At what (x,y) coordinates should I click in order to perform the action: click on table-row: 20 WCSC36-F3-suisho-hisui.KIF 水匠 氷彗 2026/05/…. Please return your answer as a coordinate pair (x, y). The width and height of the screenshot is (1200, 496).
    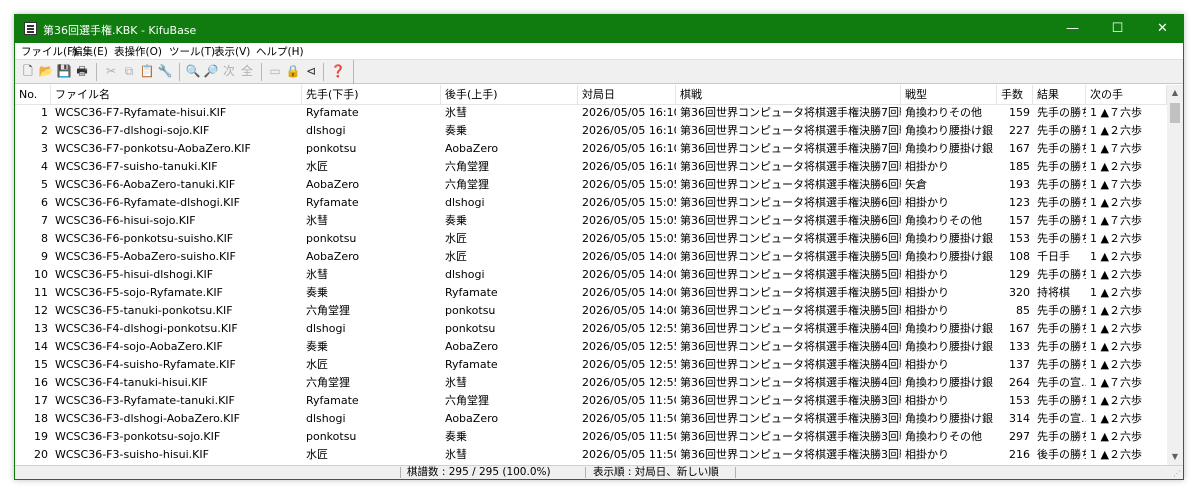
    Looking at the image, I should click on (591, 455).